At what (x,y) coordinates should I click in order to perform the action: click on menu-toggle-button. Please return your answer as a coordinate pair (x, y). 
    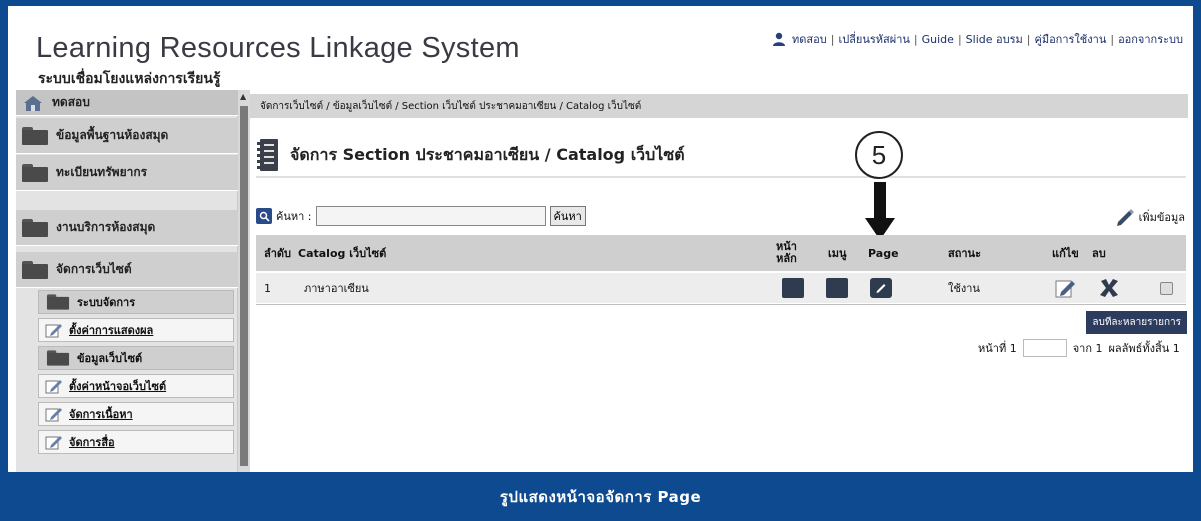
    Looking at the image, I should click on (837, 288).